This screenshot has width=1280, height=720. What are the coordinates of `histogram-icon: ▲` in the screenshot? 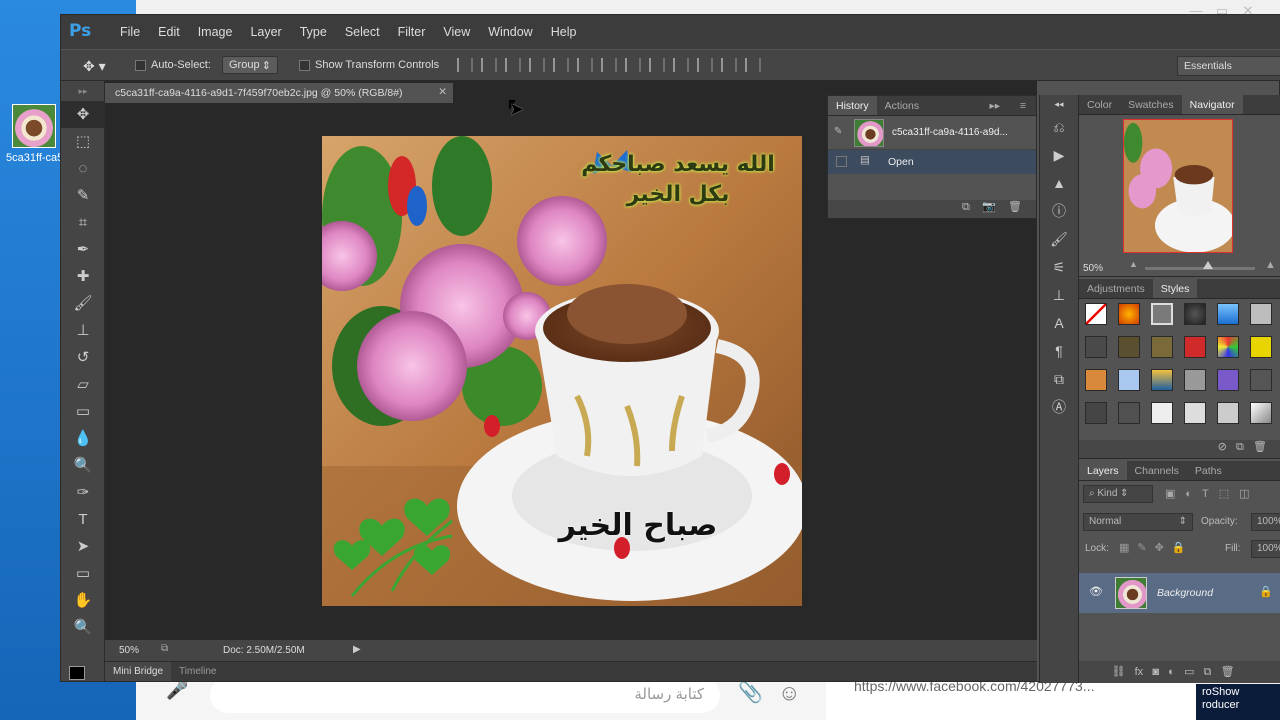 It's located at (1059, 183).